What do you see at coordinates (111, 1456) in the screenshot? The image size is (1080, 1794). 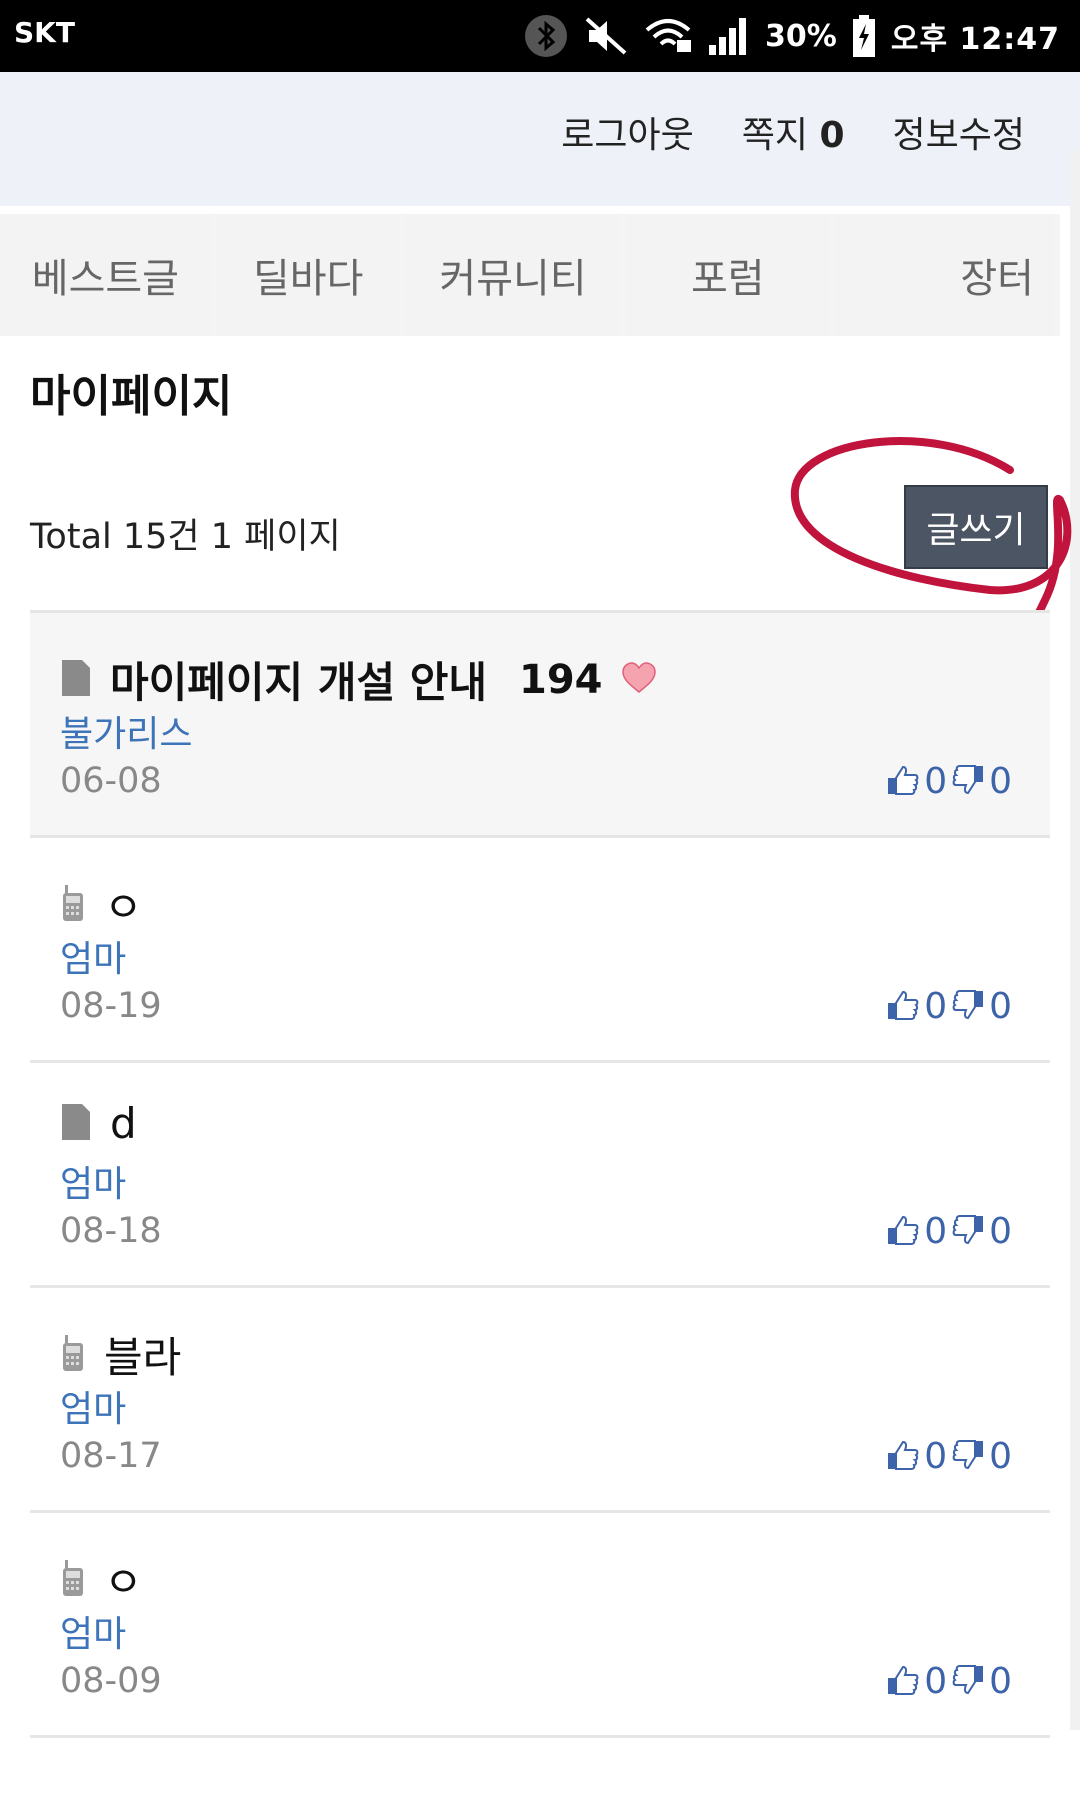 I see `post-date: 08-17` at bounding box center [111, 1456].